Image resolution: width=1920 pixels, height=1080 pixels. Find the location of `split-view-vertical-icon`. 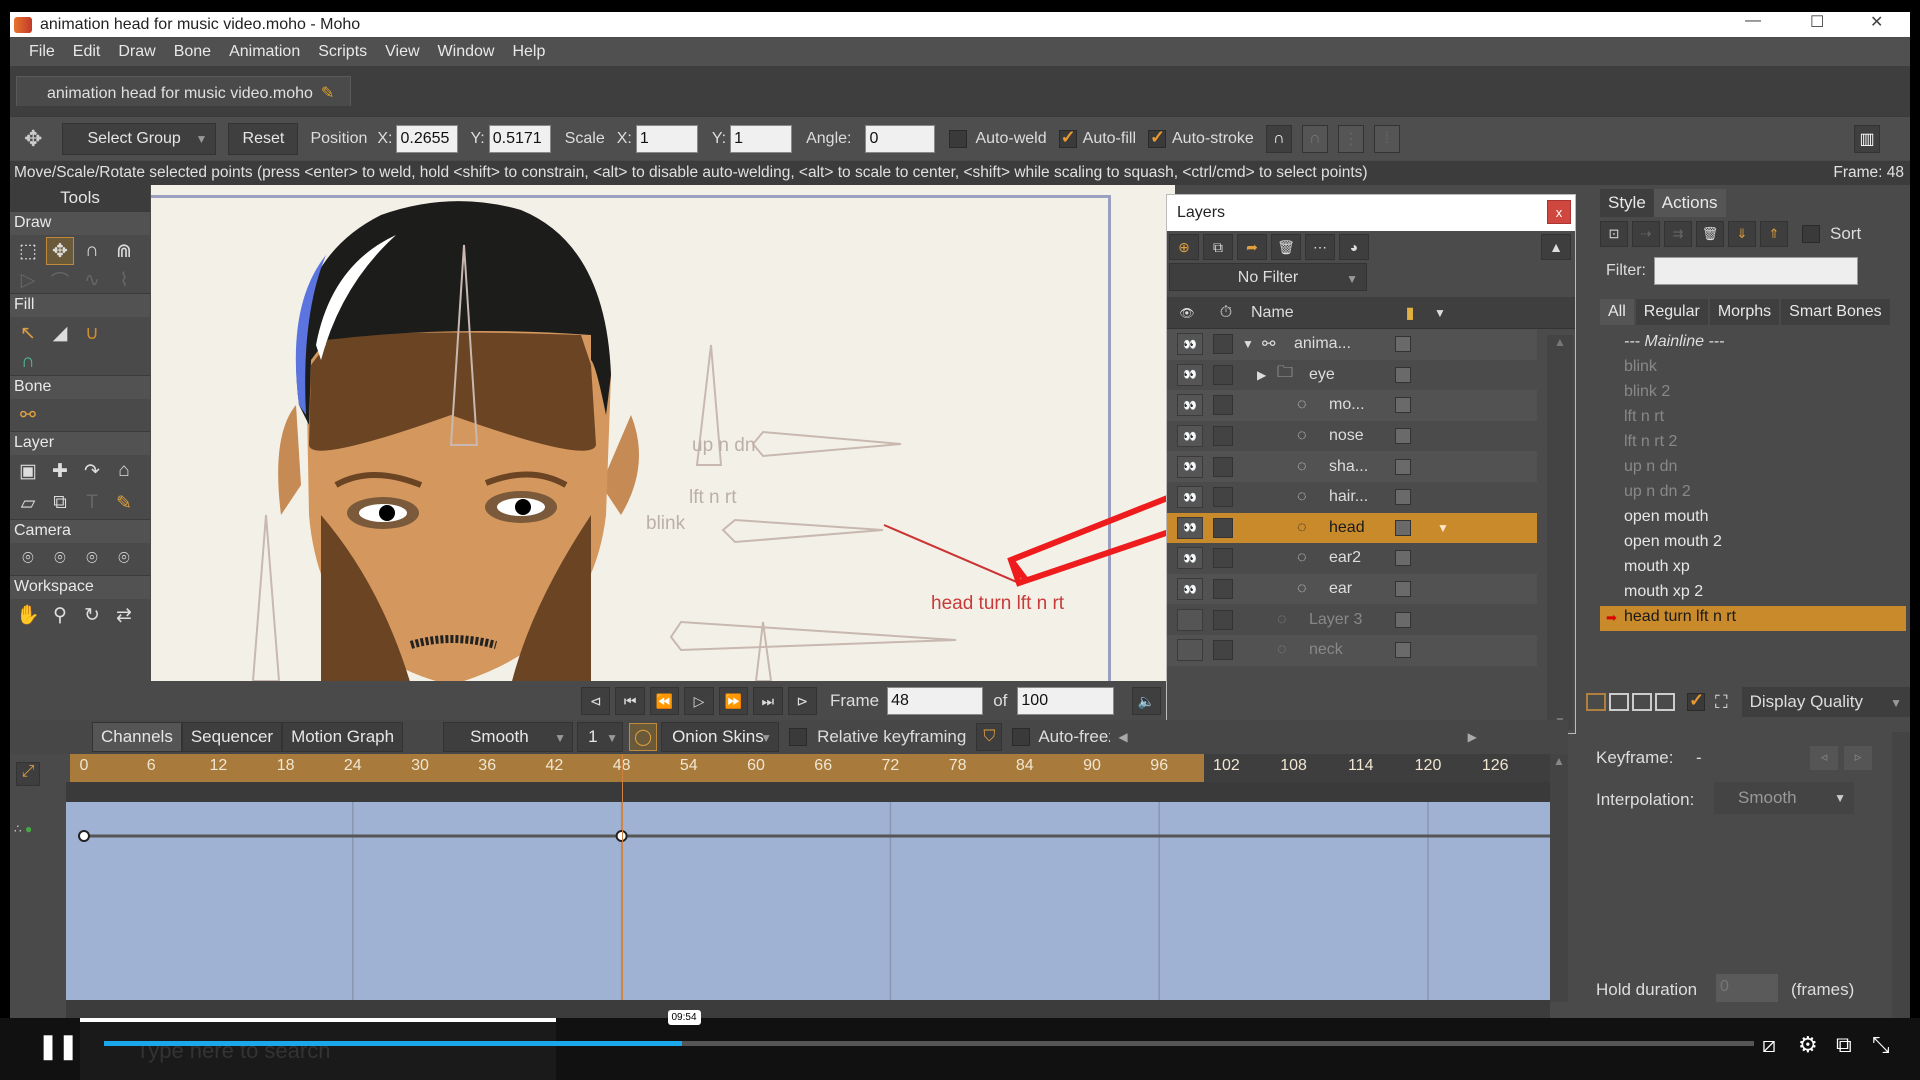

split-view-vertical-icon is located at coordinates (1619, 702).